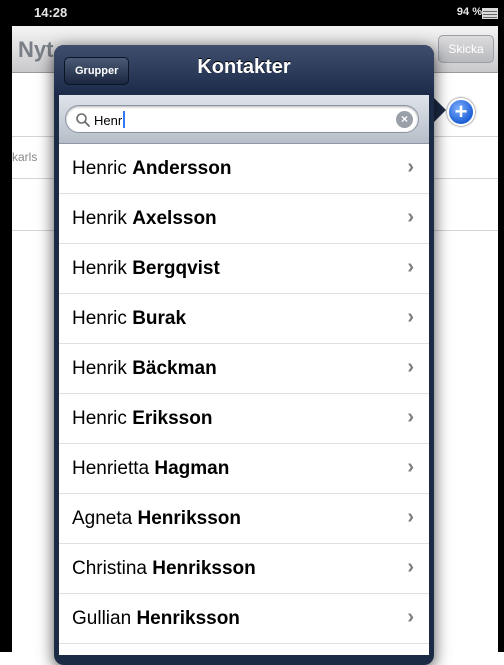  I want to click on search-bar: Henr ×, so click(244, 119).